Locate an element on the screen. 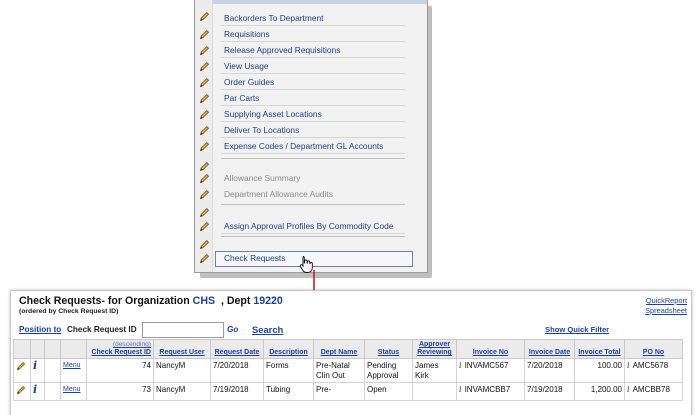 The height and width of the screenshot is (415, 700). cell-status: Pending Approval is located at coordinates (388, 370).